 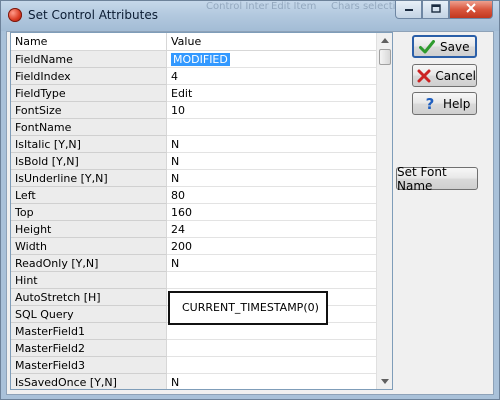 I want to click on app-icon, so click(x=15, y=15).